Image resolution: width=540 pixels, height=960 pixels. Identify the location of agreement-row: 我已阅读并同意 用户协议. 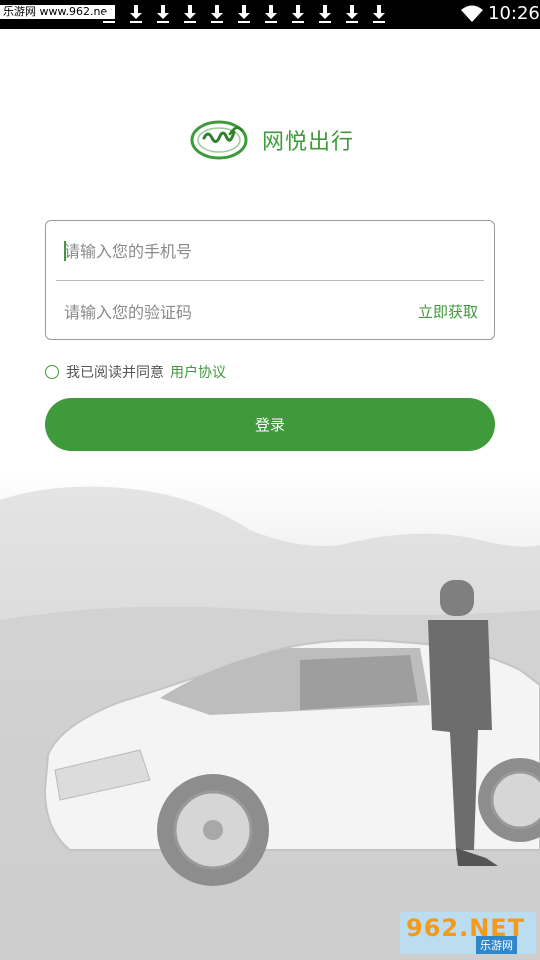
(135, 372).